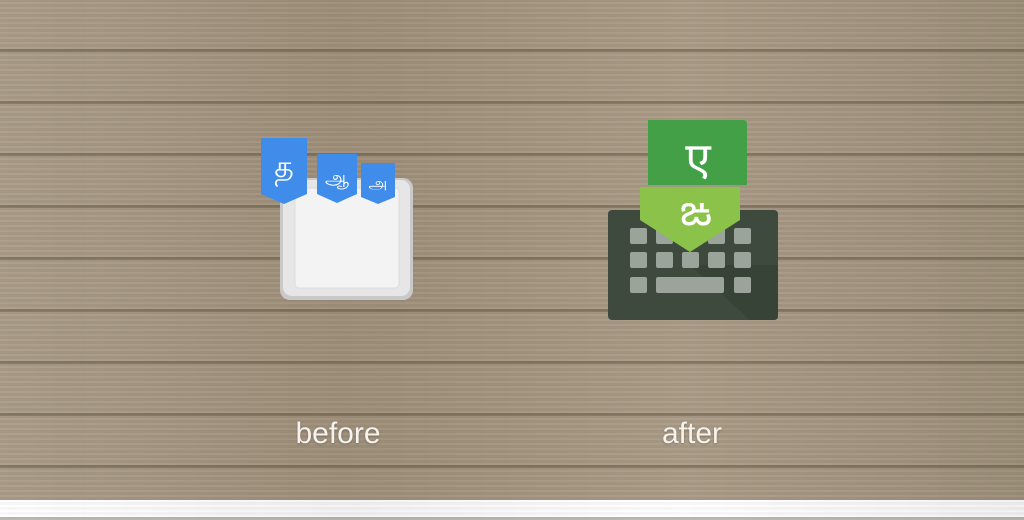 The image size is (1024, 520). What do you see at coordinates (698, 159) in the screenshot?
I see `tag-glyph-top: ए` at bounding box center [698, 159].